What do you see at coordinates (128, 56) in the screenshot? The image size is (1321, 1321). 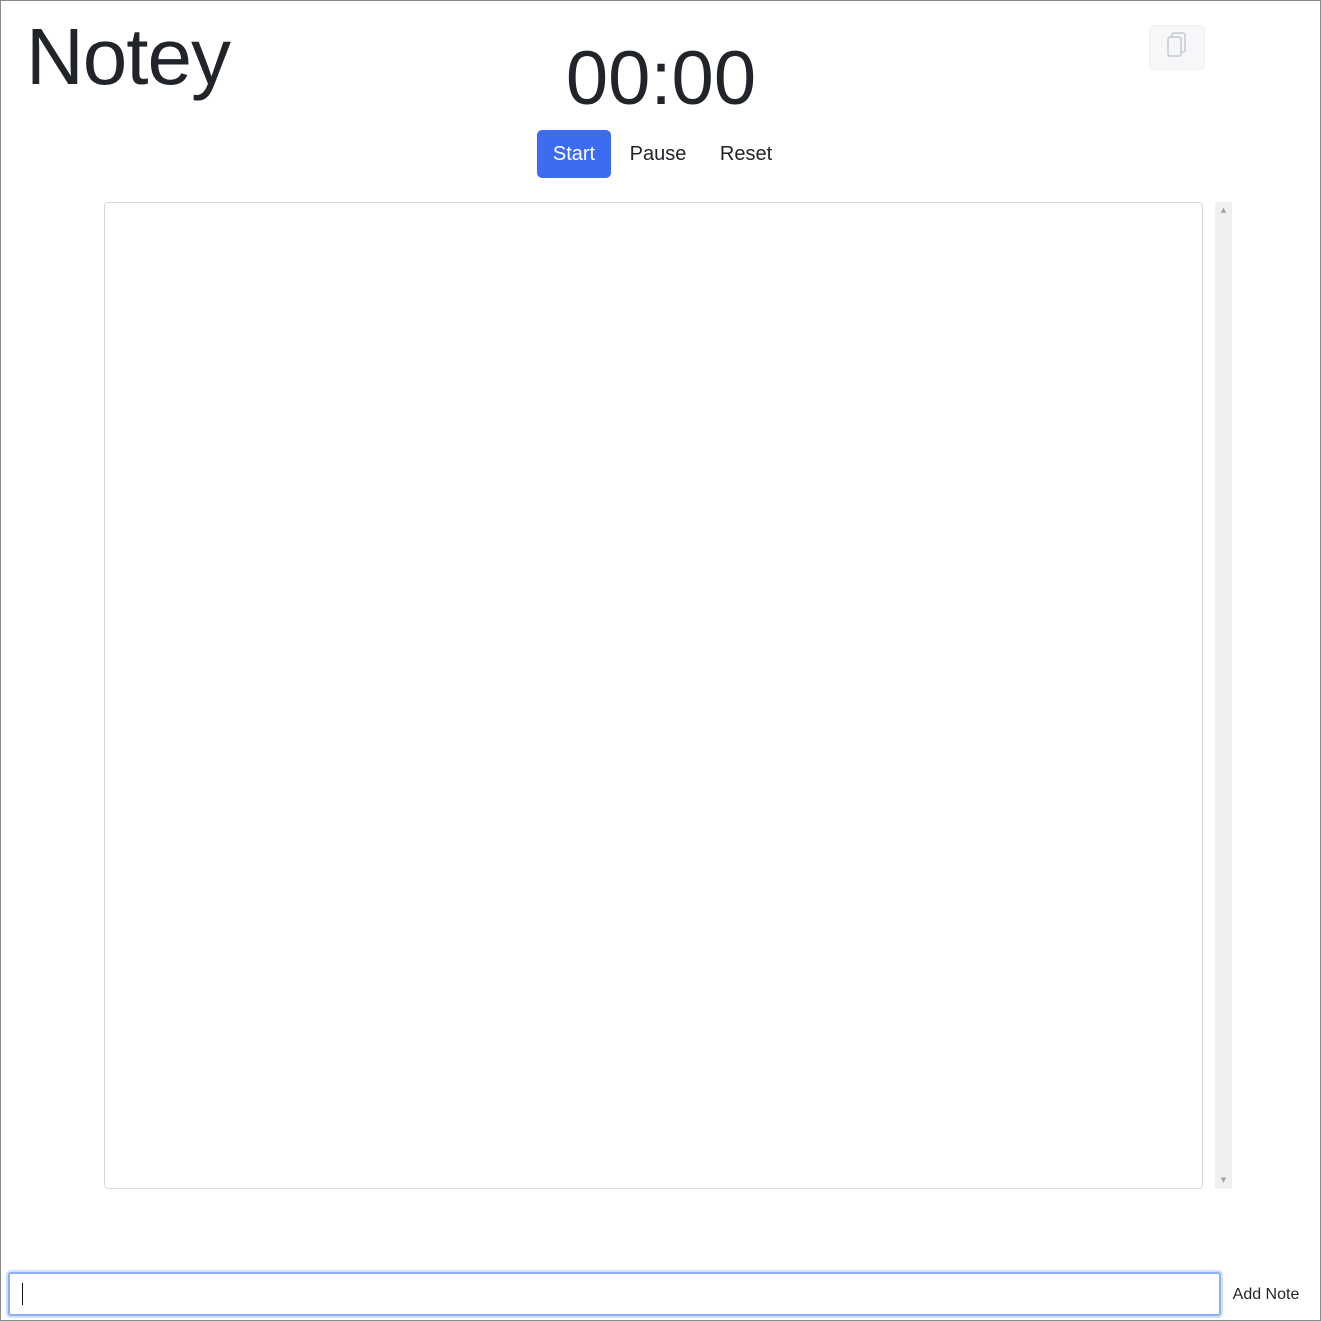 I see `app-title: Notey` at bounding box center [128, 56].